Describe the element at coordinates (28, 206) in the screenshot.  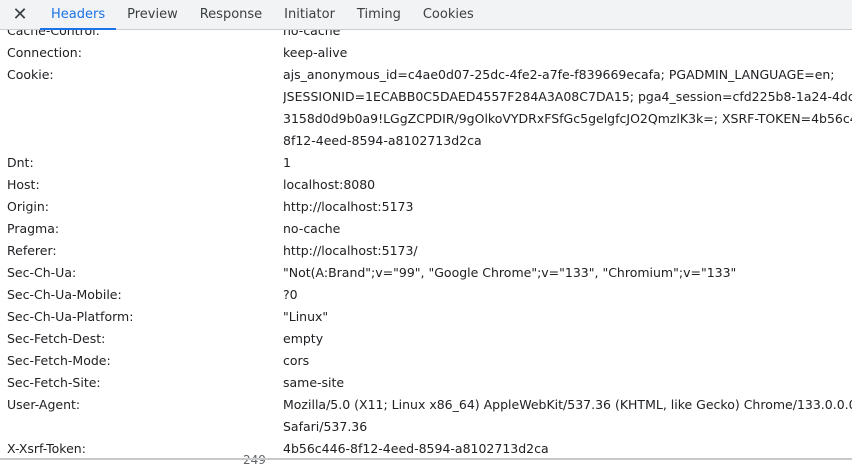
I see `header-name: Origin:` at that location.